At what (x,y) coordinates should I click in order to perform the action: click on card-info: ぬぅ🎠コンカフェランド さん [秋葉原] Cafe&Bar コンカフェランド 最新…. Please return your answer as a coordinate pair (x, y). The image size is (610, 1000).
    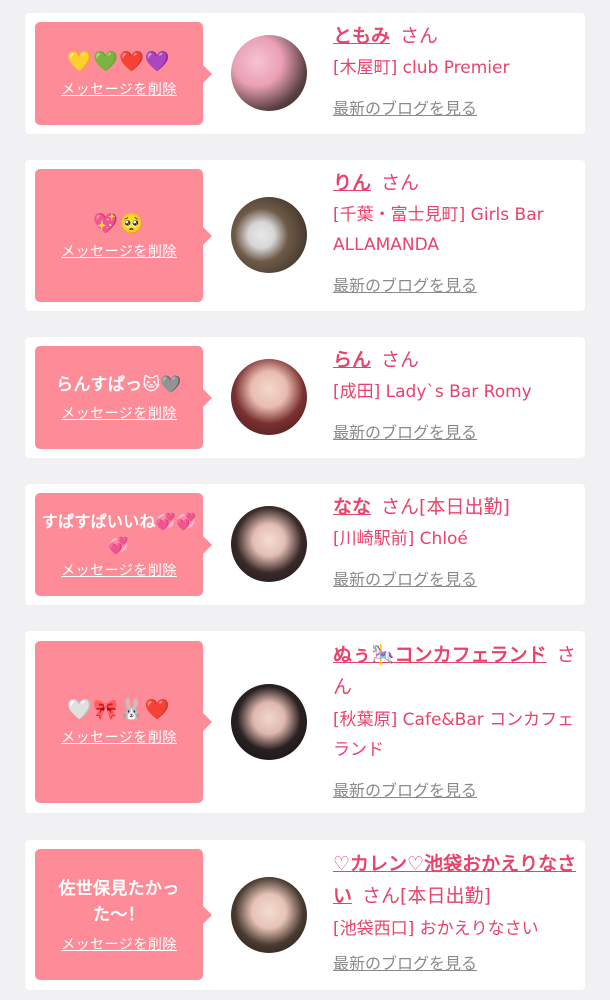
    Looking at the image, I should click on (455, 720).